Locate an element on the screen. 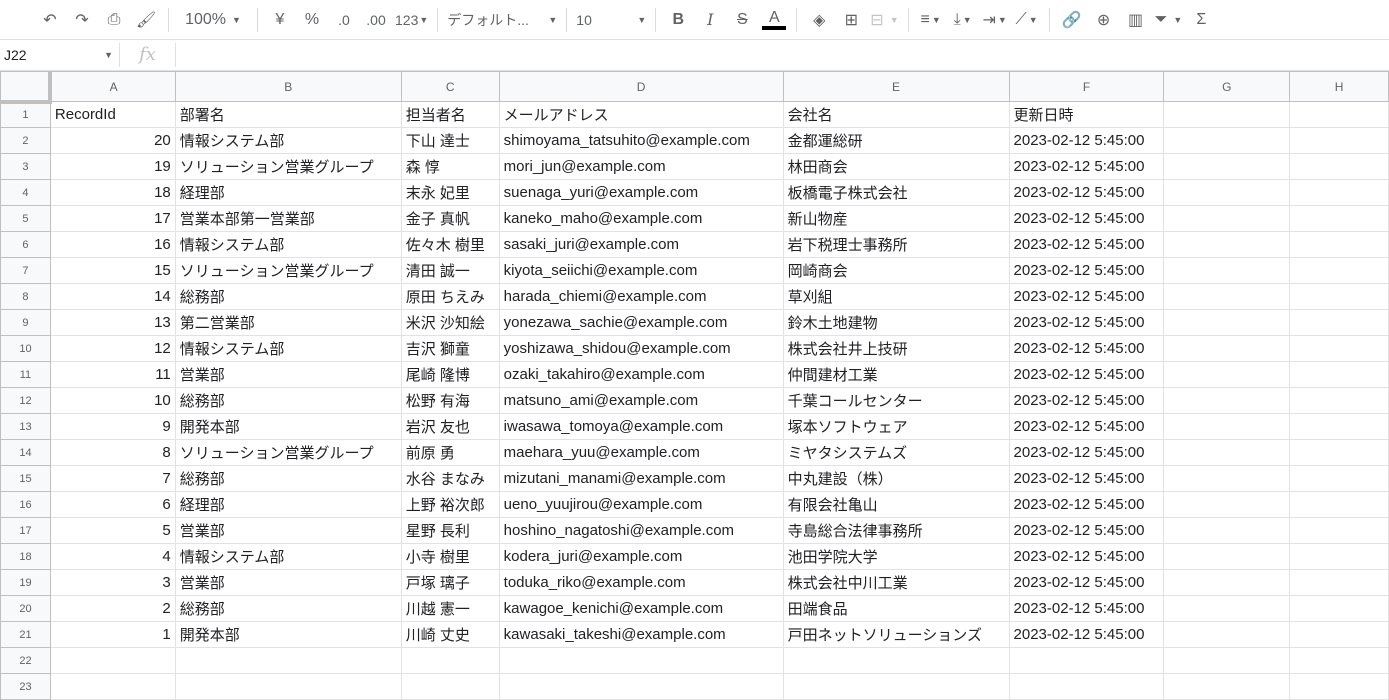 Image resolution: width=1389 pixels, height=700 pixels. cell-g10 is located at coordinates (1227, 348).